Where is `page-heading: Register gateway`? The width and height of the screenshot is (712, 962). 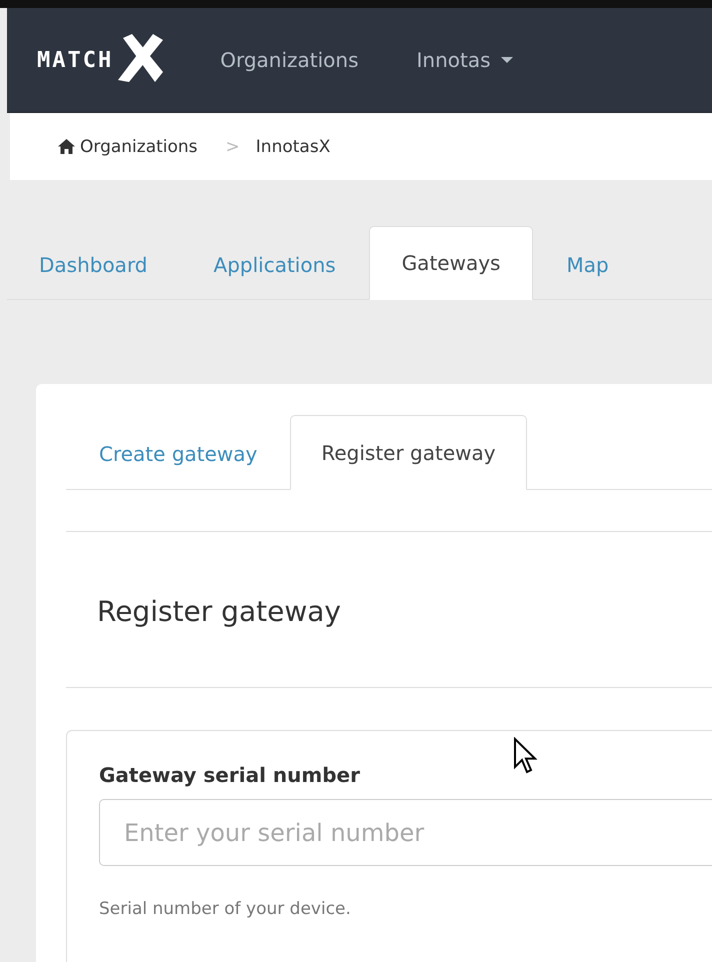
page-heading: Register gateway is located at coordinates (219, 612).